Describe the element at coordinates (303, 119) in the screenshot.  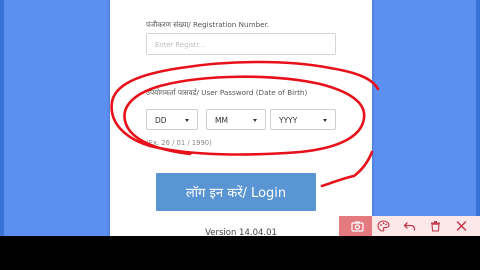
I see `year-select: YYYY` at that location.